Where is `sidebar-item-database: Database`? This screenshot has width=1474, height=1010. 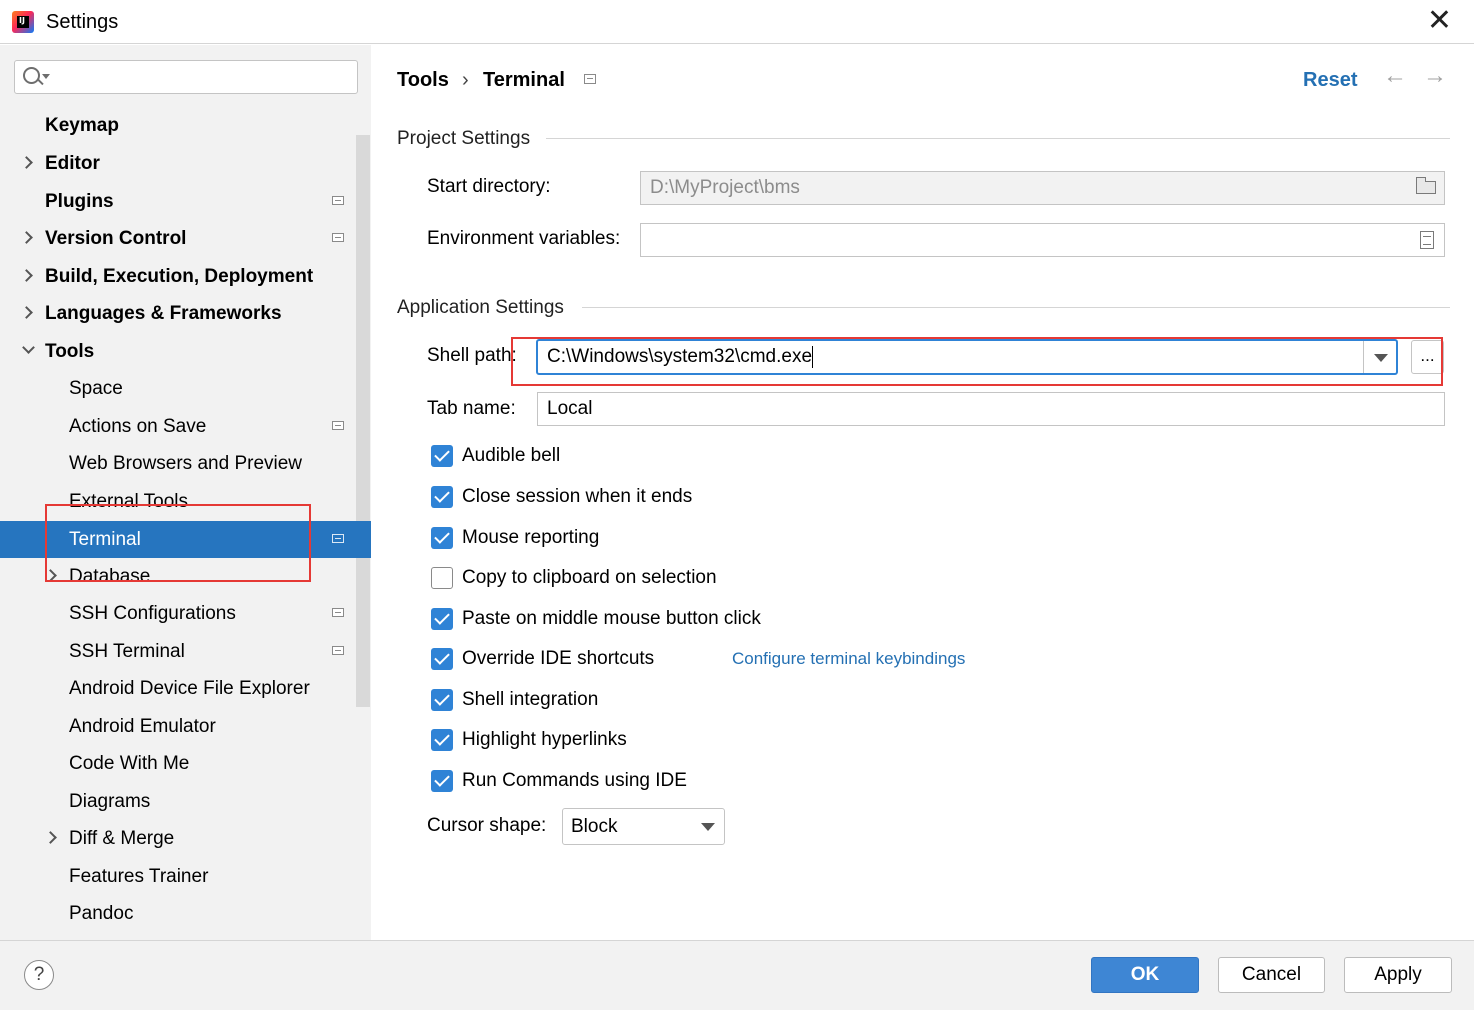 sidebar-item-database: Database is located at coordinates (185, 576).